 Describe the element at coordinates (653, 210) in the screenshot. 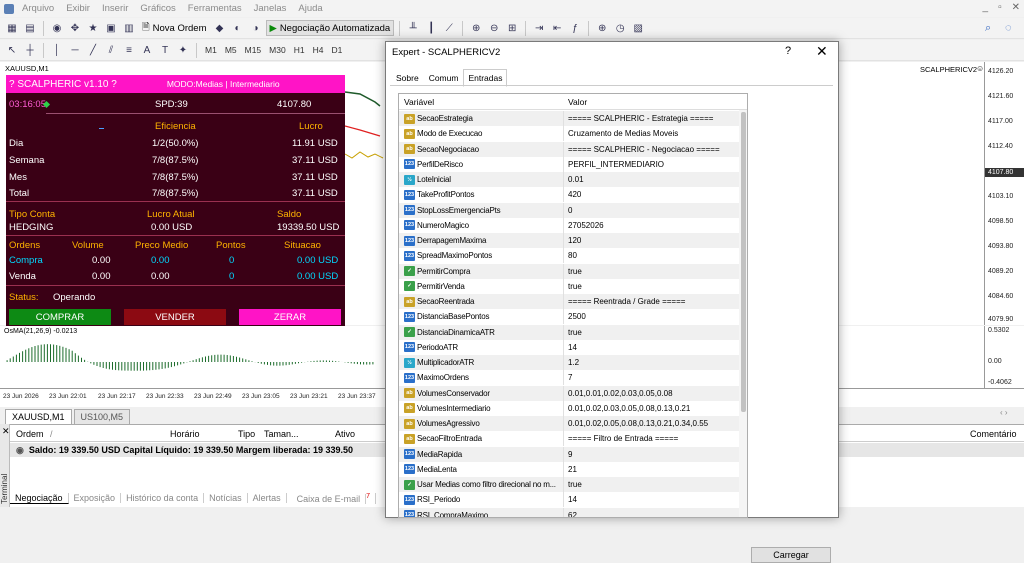

I see `param-value: 0` at that location.